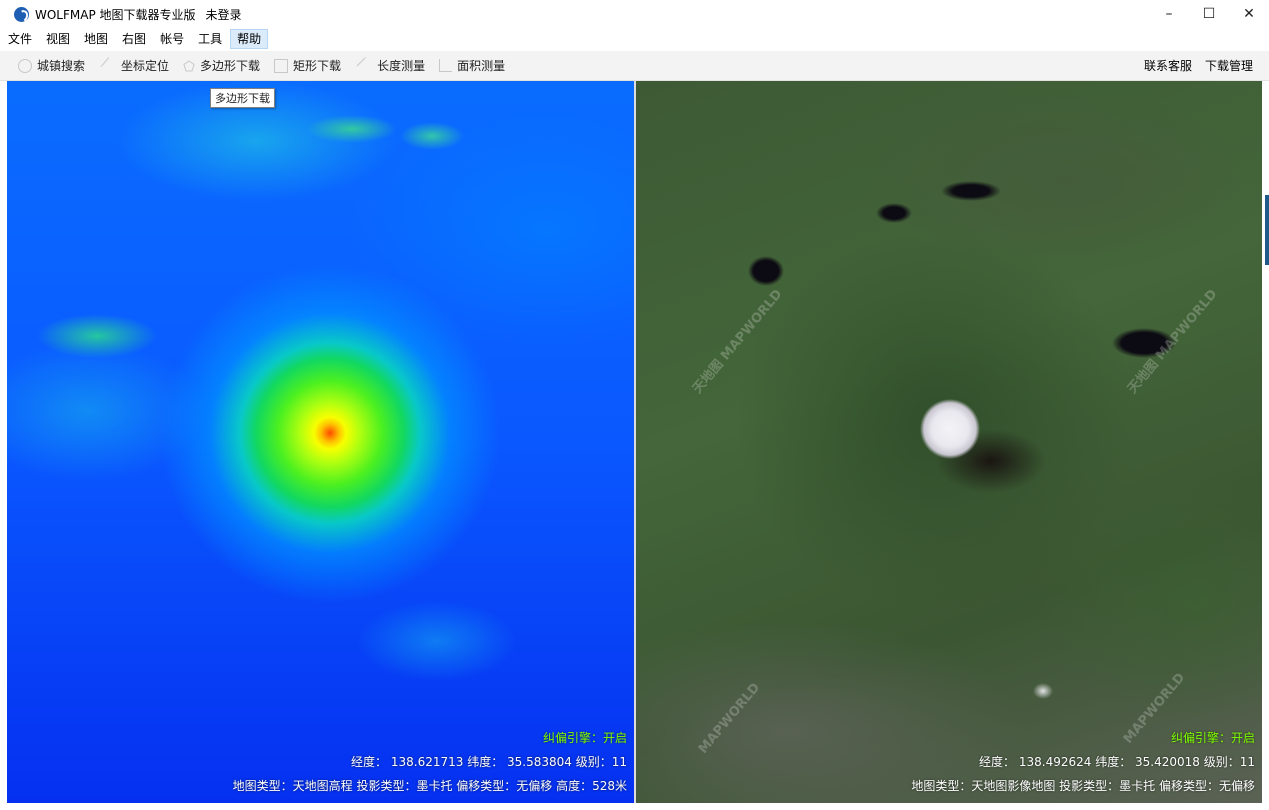  I want to click on pin-icon, so click(109, 65).